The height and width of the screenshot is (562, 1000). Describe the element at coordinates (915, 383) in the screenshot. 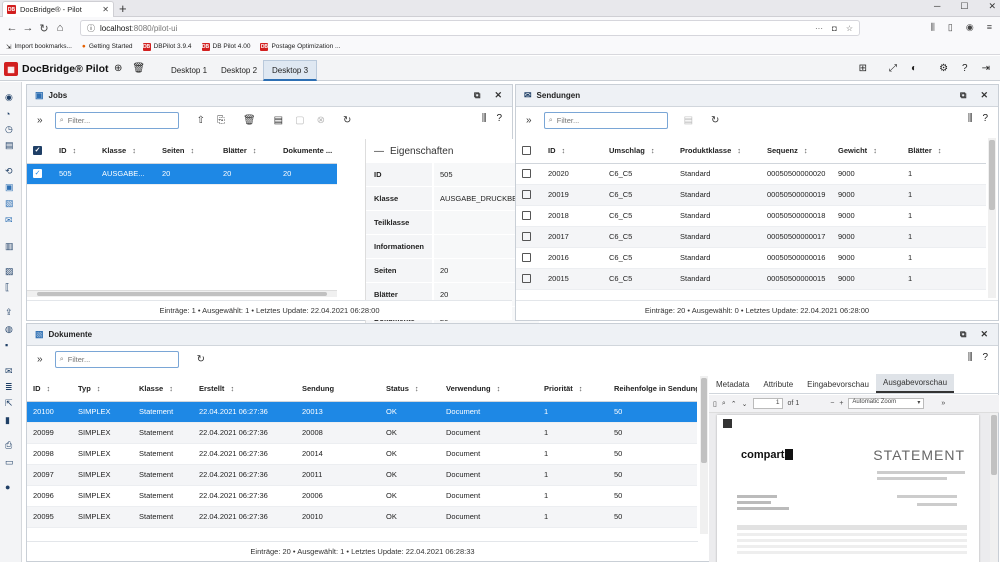

I see `tab-ausgabevorschau: Ausgabevorschau` at that location.